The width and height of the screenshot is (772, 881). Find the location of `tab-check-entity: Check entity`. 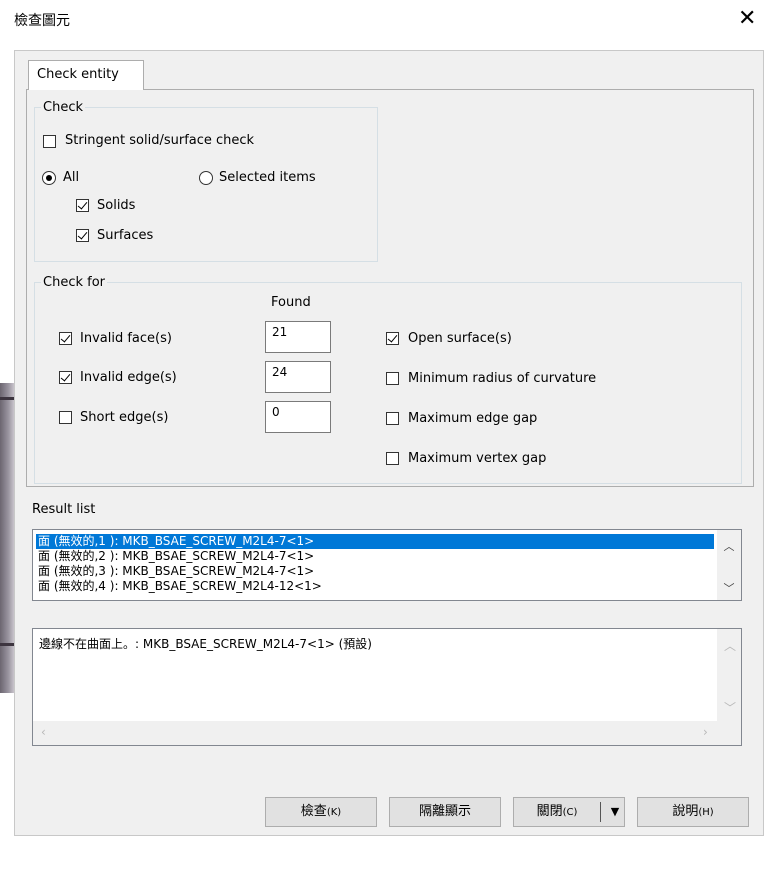

tab-check-entity: Check entity is located at coordinates (86, 75).